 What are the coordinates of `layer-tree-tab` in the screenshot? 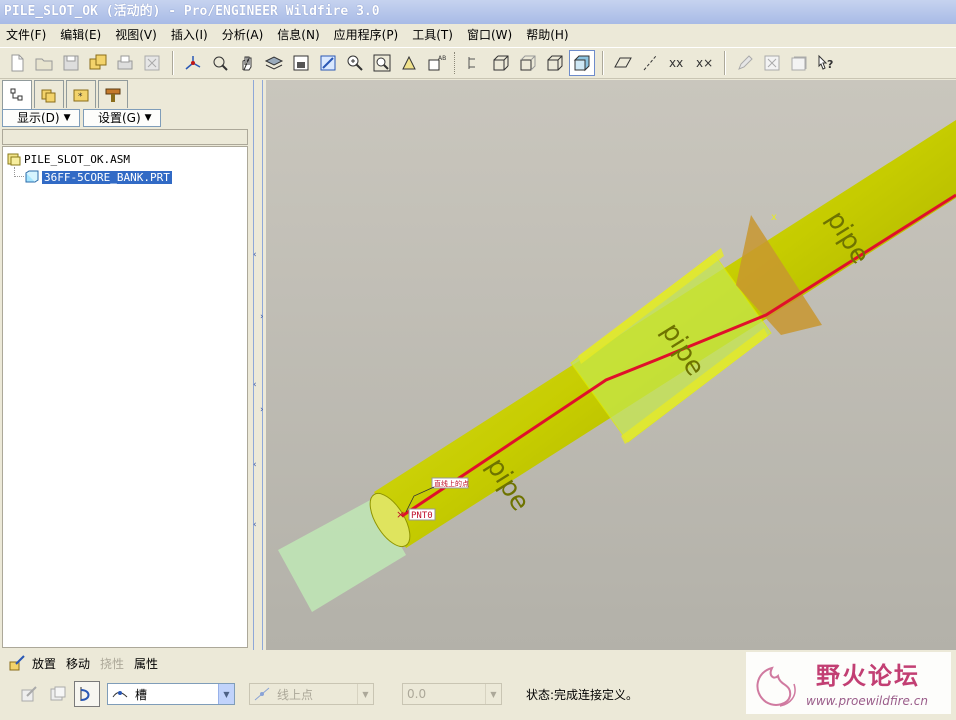 It's located at (49, 94).